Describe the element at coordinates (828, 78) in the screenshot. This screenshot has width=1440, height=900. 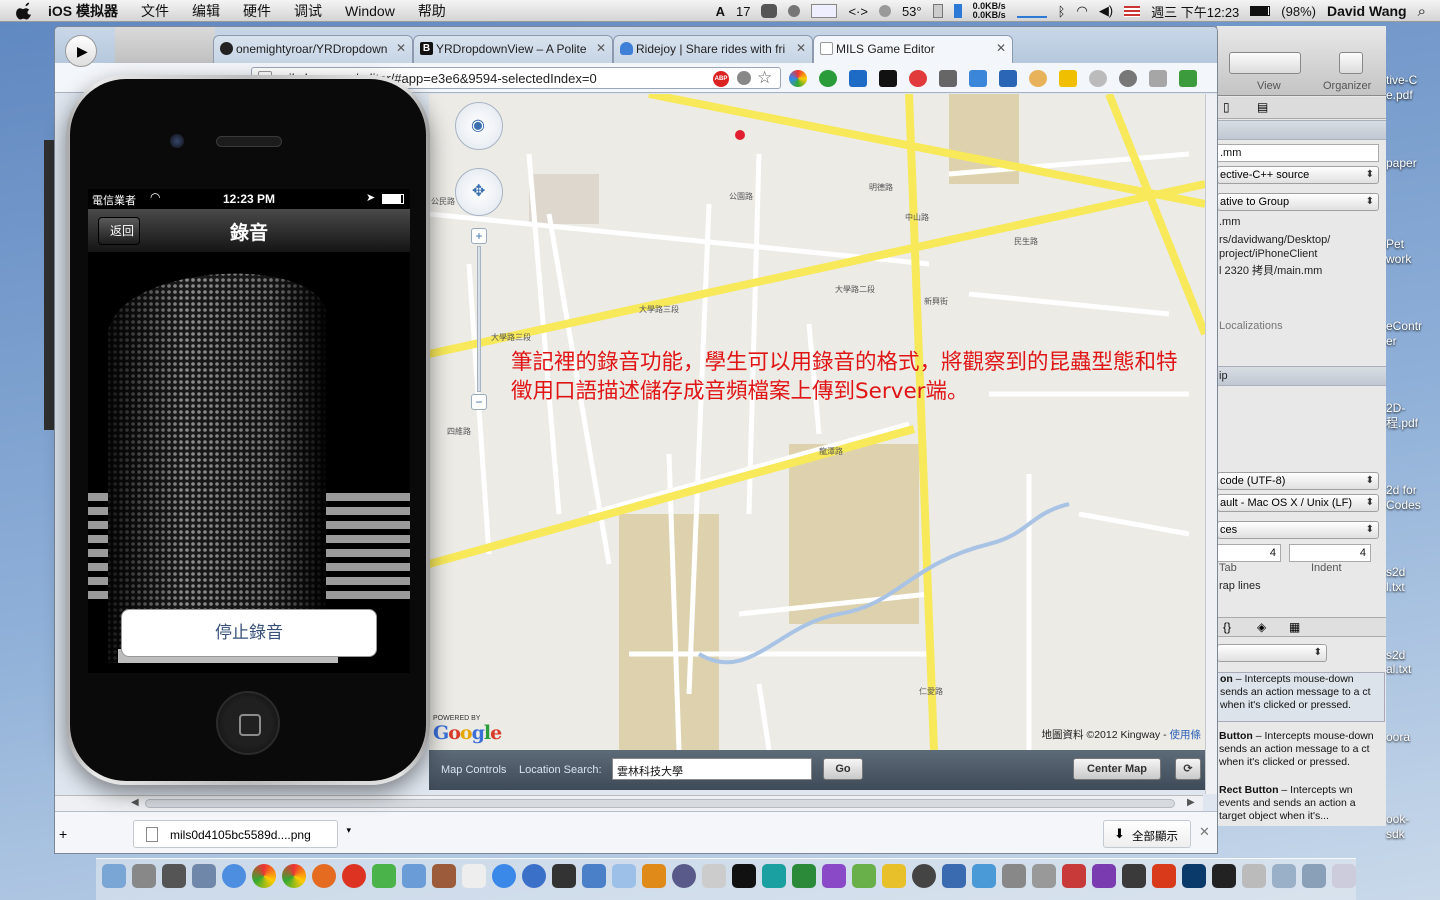
I see `evernote-clip-icon` at that location.